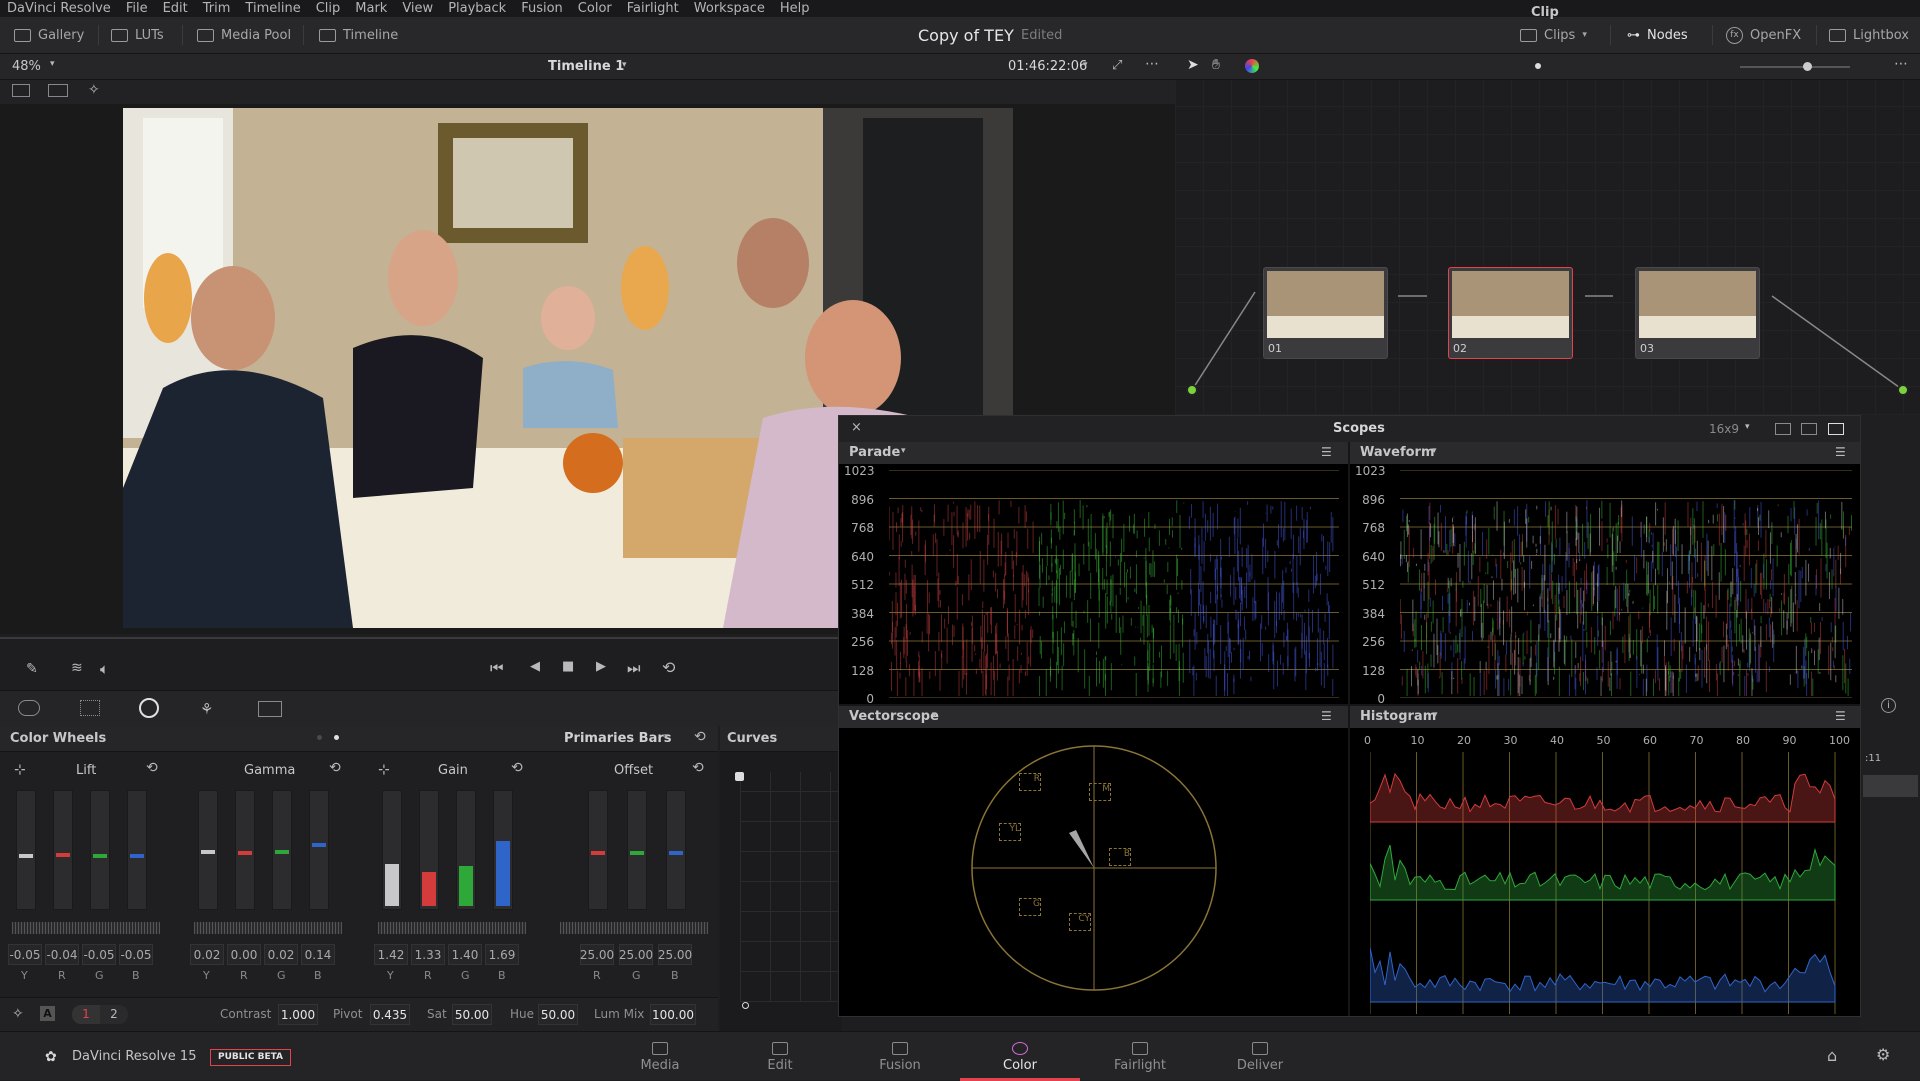 The width and height of the screenshot is (1920, 1081). I want to click on offset-master-slider, so click(634, 928).